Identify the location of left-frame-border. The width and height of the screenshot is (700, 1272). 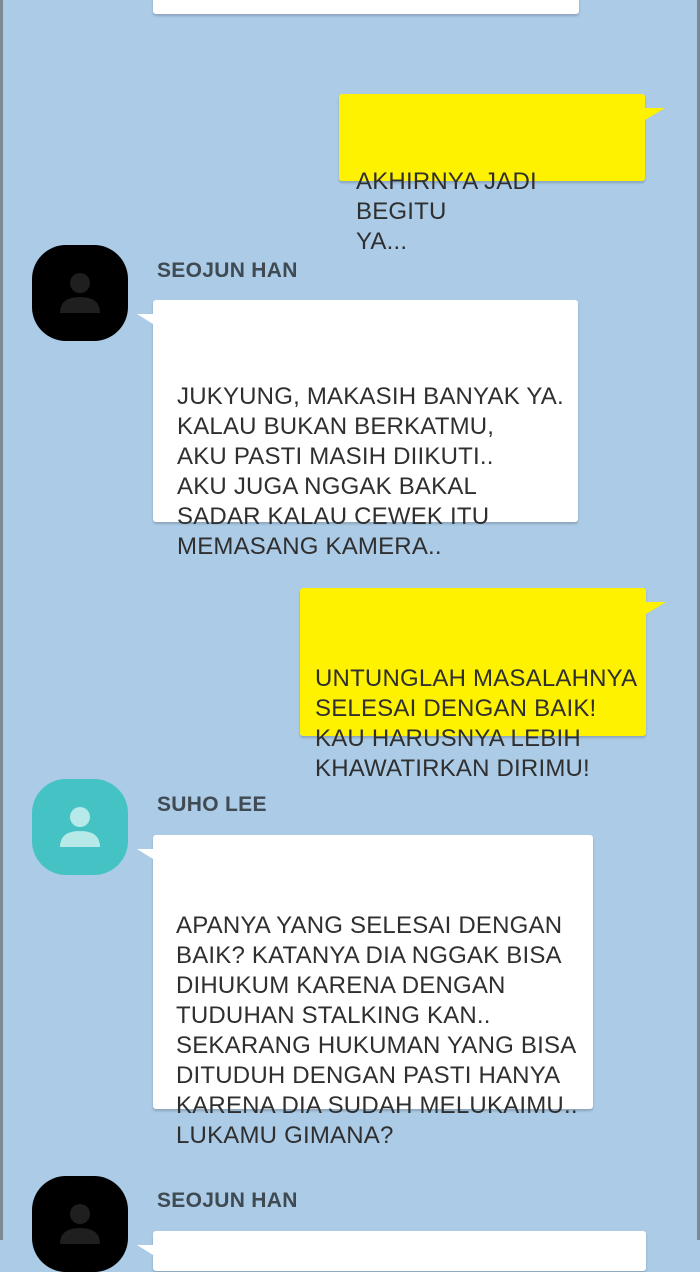
(1, 620).